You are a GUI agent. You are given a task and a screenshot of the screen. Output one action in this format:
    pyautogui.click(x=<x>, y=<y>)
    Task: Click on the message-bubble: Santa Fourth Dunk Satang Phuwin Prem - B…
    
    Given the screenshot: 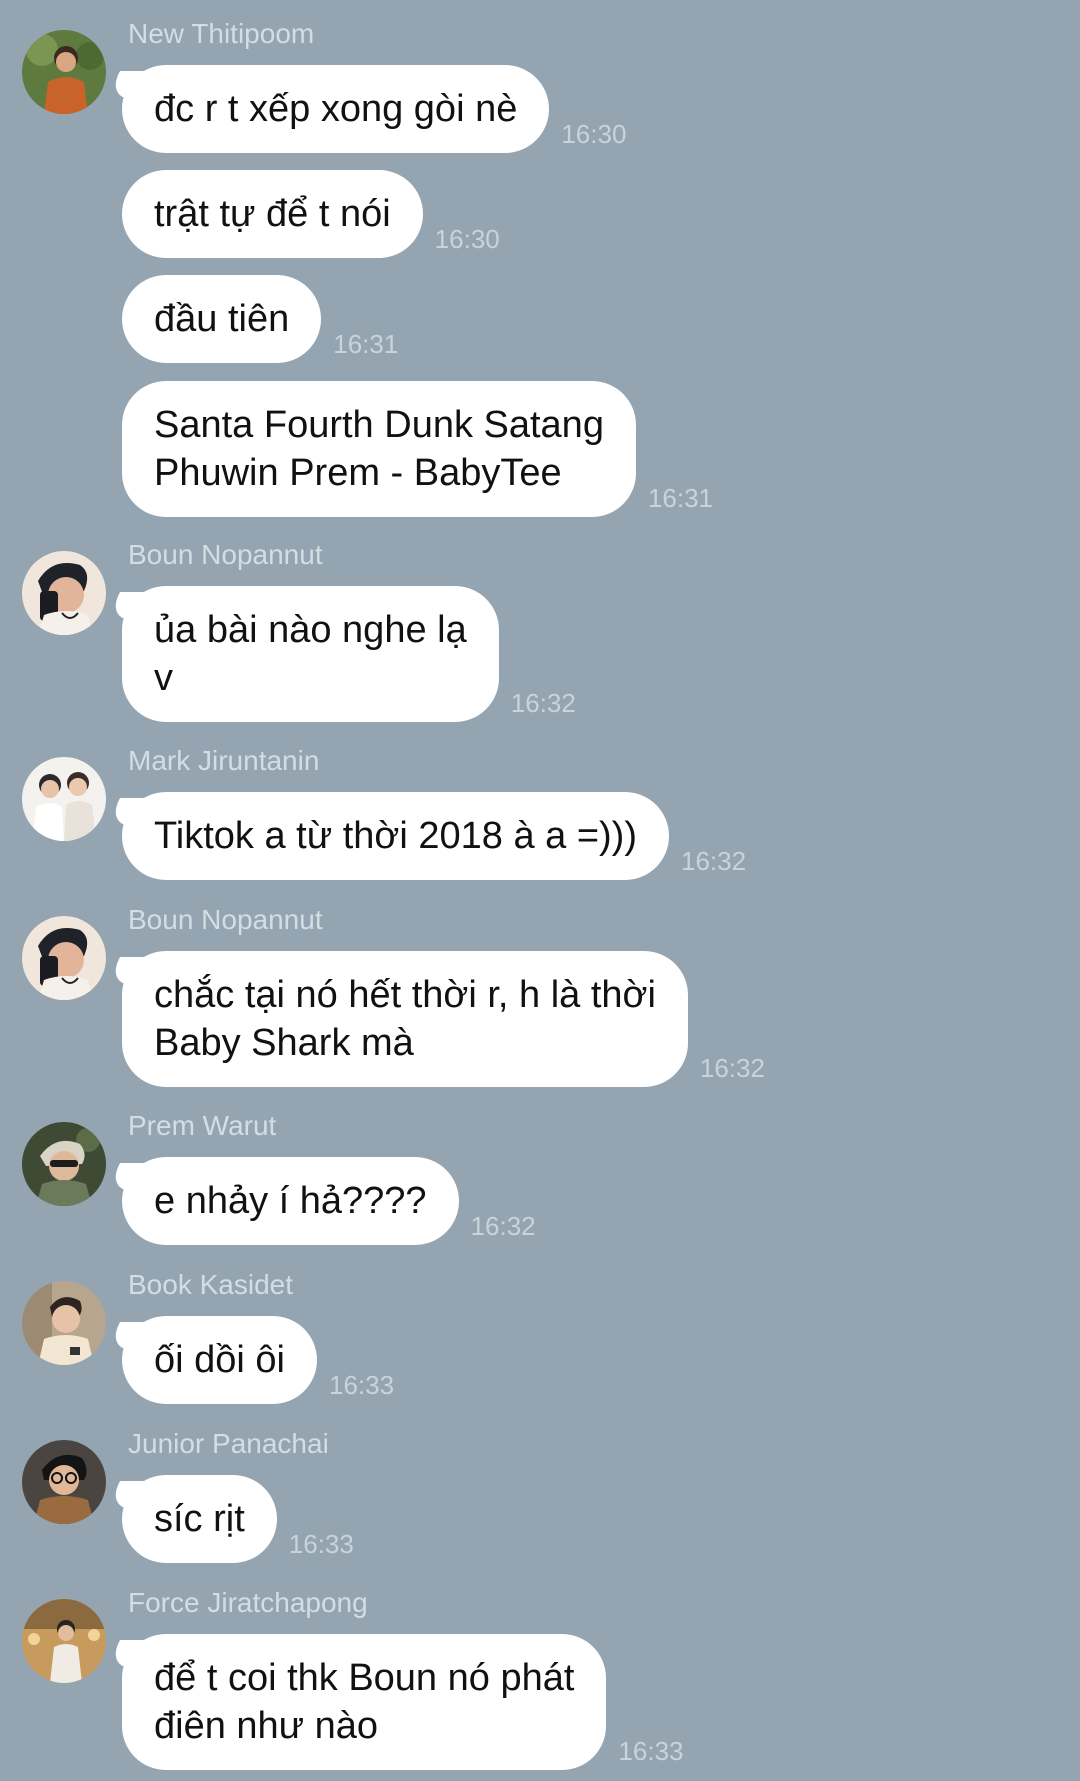 What is the action you would take?
    pyautogui.click(x=379, y=449)
    